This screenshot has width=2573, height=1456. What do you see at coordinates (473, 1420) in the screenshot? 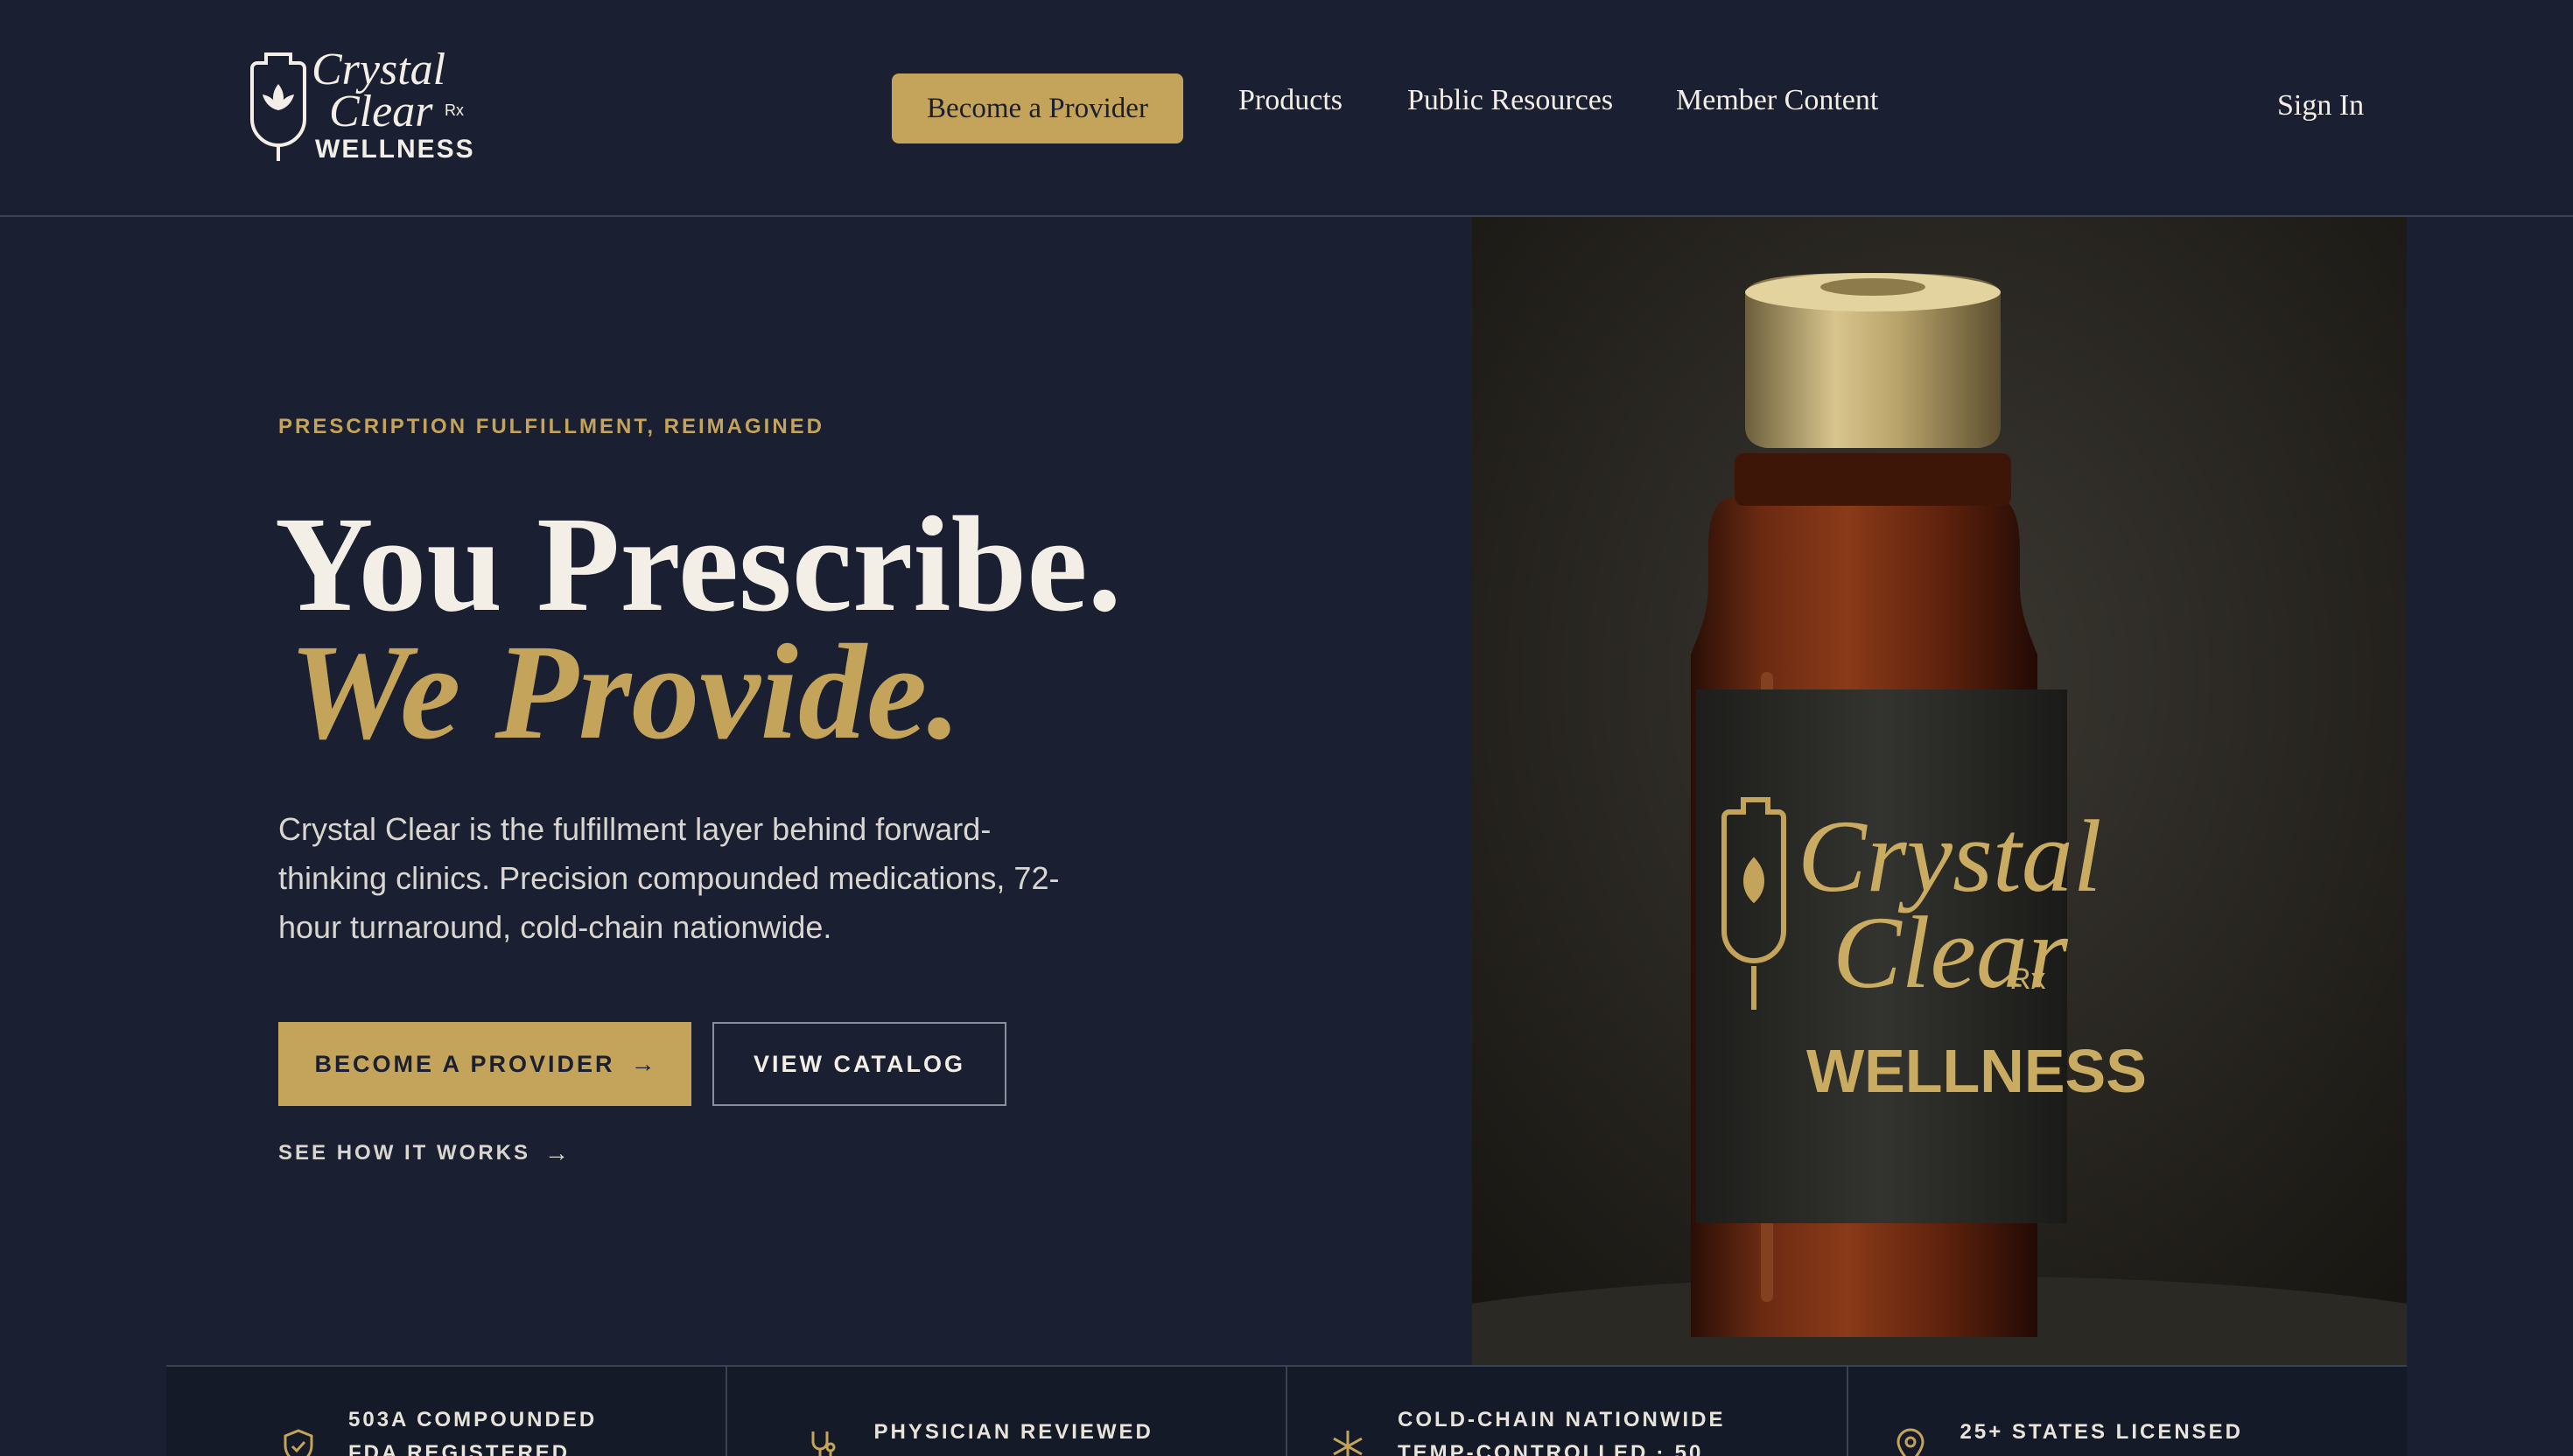
I see `trust-line-1: 503A COMPOUNDED` at bounding box center [473, 1420].